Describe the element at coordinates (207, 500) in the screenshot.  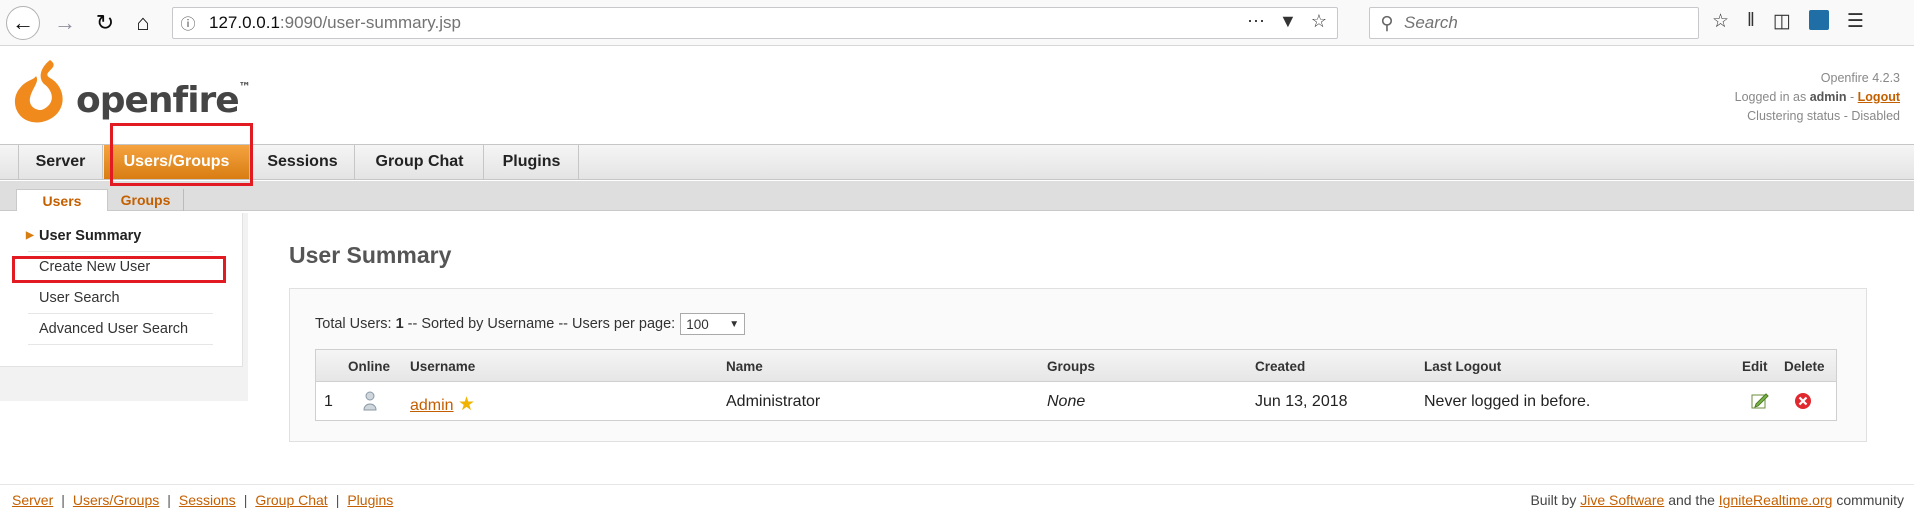
I see `footer-link-sessions: Sessions` at that location.